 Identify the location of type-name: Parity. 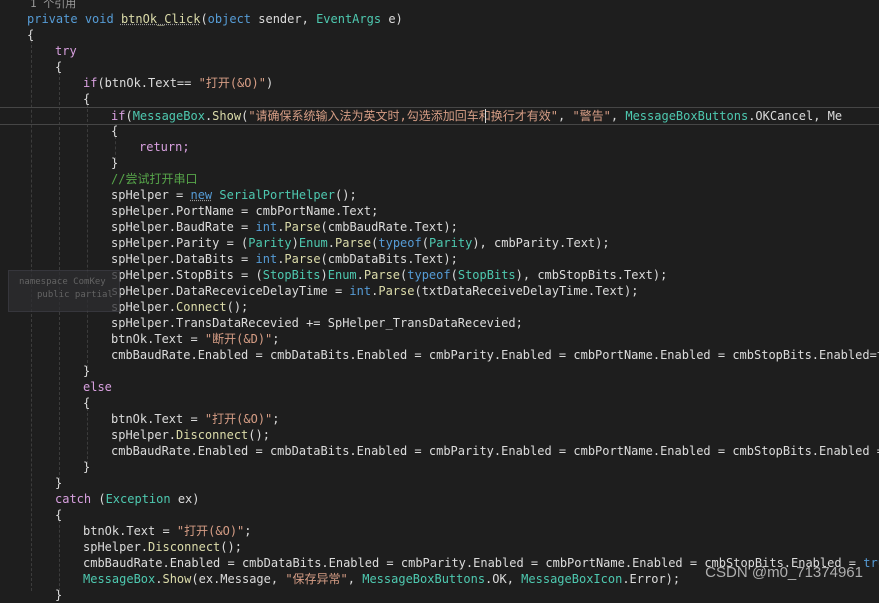
(270, 243).